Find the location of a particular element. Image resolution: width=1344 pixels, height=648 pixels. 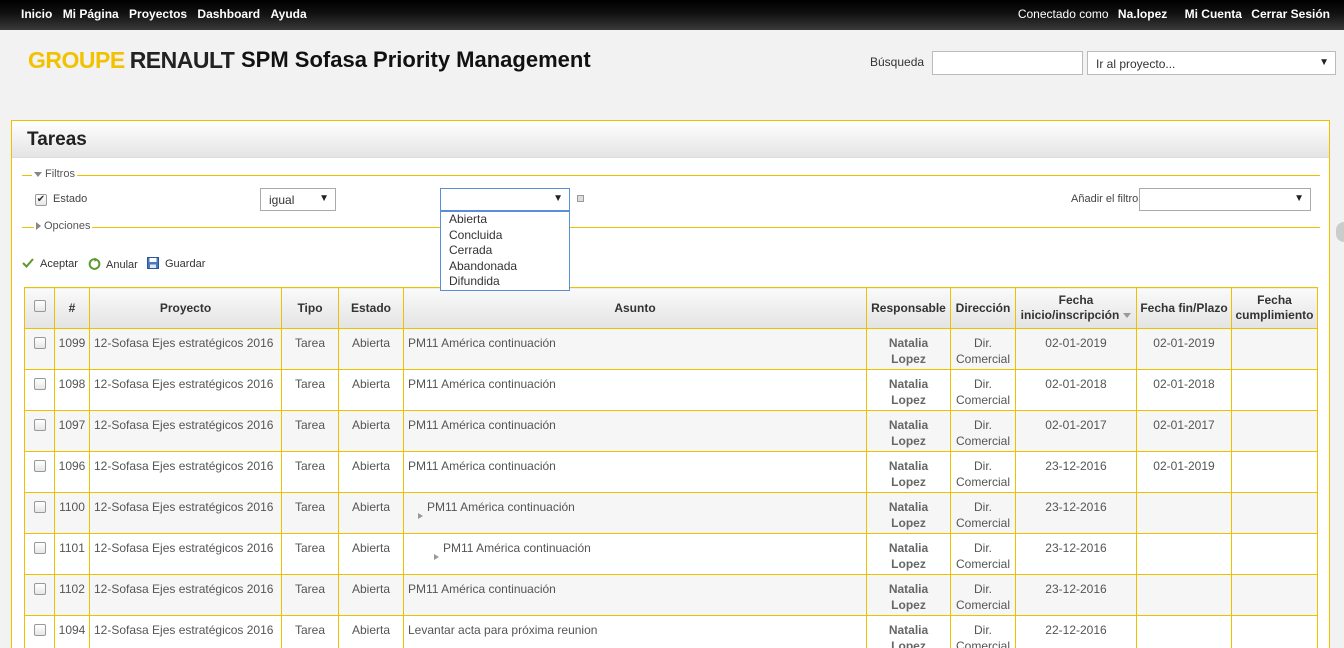

save-button: Guardar is located at coordinates (176, 263).